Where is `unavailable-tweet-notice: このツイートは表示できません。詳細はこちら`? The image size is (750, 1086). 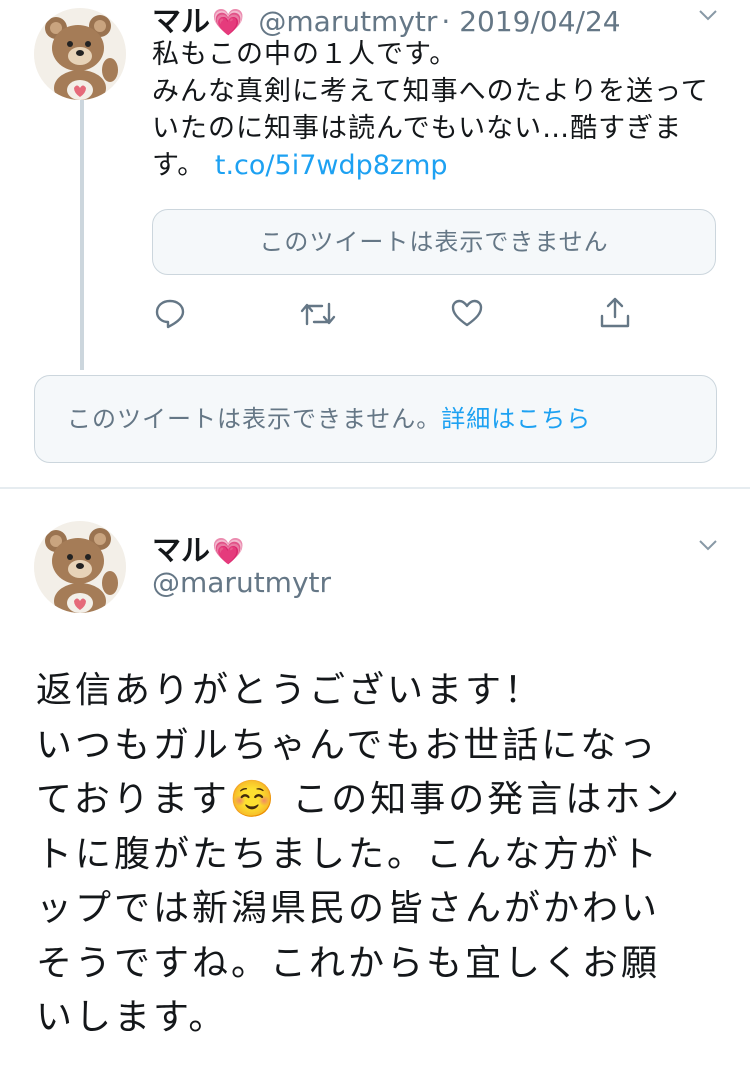
unavailable-tweet-notice: このツイートは表示できません。詳細はこちら is located at coordinates (375, 419).